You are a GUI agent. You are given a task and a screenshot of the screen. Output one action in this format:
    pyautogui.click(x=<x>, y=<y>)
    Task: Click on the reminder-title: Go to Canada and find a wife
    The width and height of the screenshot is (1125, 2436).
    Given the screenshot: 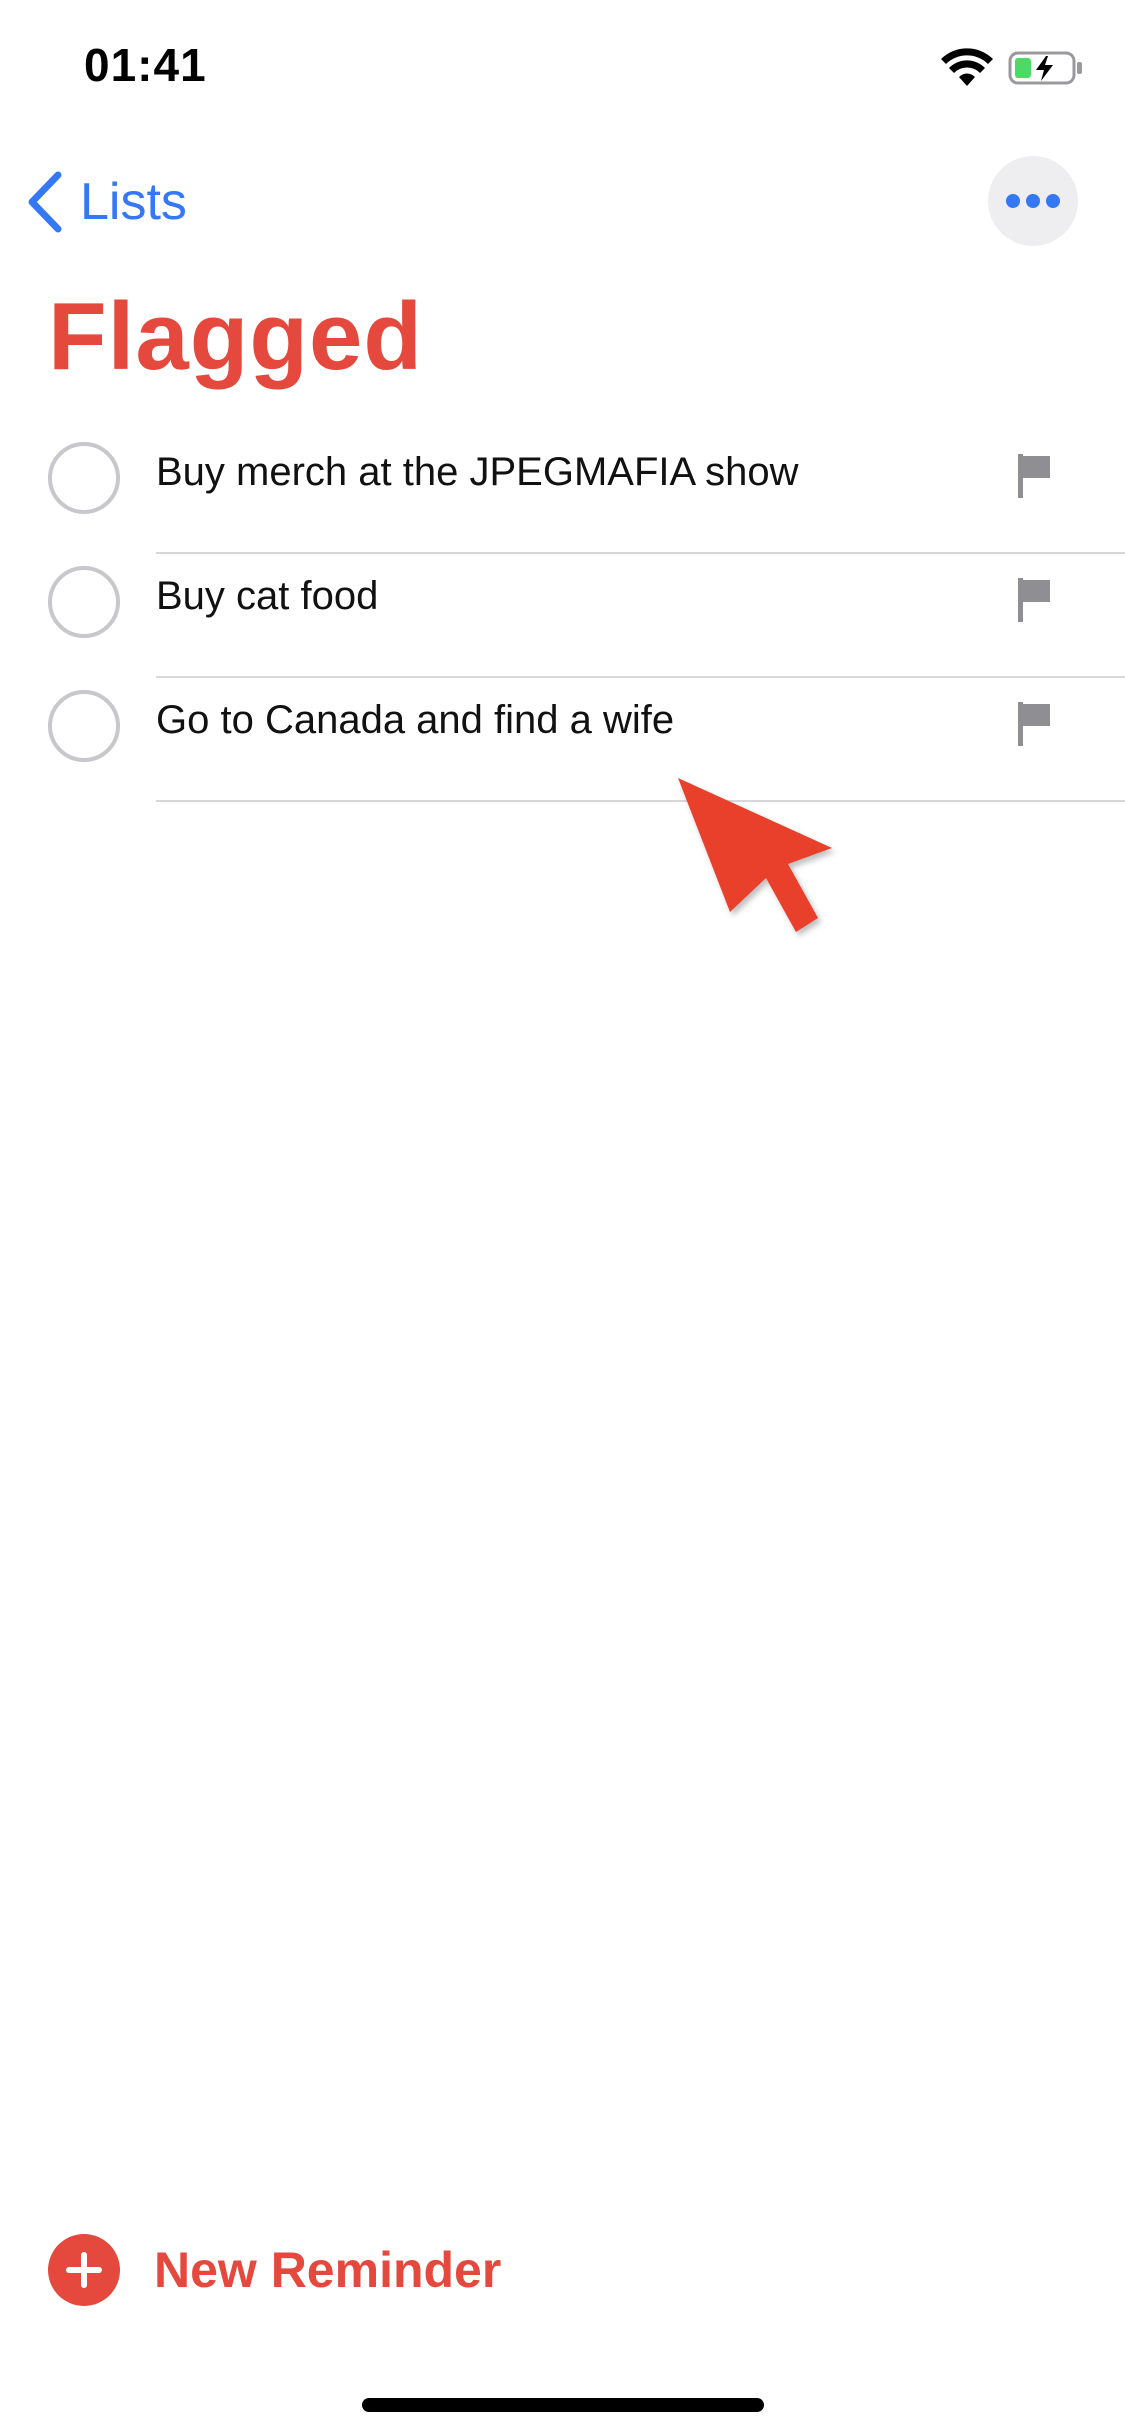 What is the action you would take?
    pyautogui.click(x=415, y=720)
    